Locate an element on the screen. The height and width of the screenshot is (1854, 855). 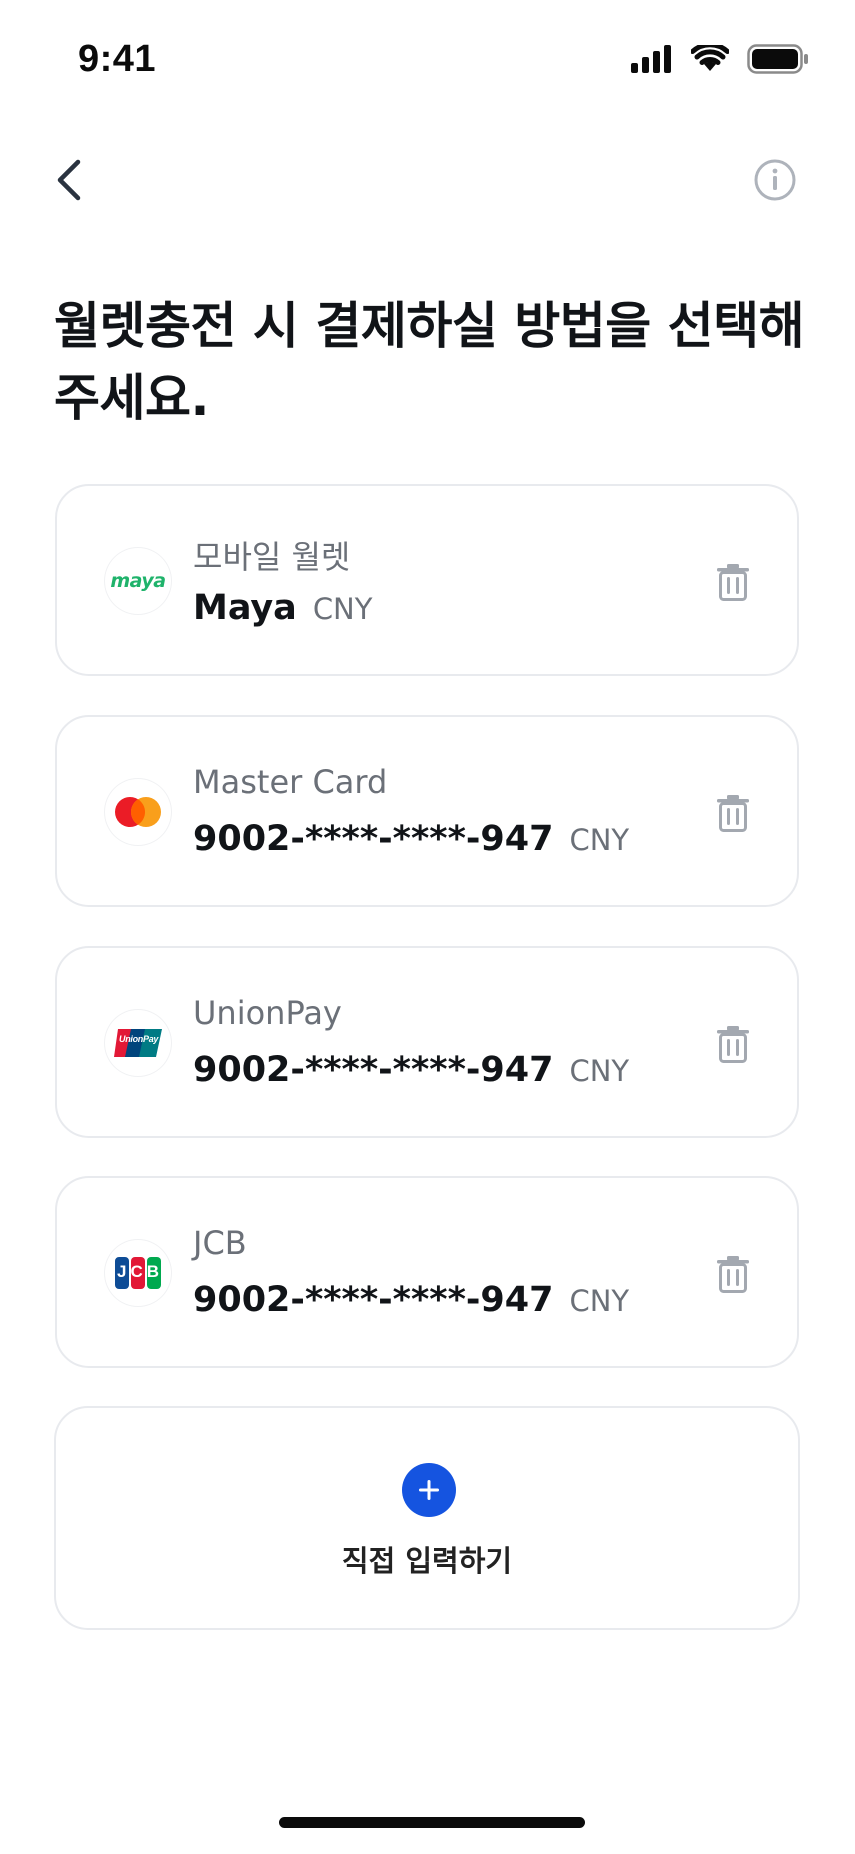
payment-method-card-mastercard: Master Card 9002-****-****-947 CNY is located at coordinates (427, 811).